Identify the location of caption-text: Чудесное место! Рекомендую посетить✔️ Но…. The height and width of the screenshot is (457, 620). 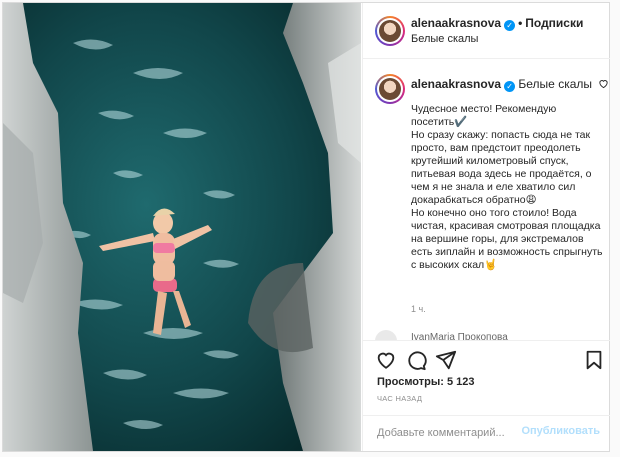
(507, 187).